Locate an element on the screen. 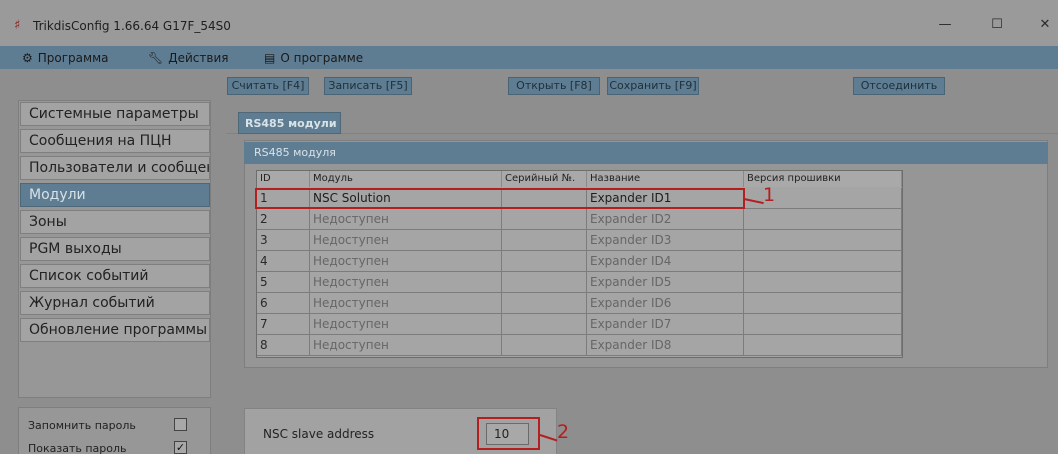 The height and width of the screenshot is (454, 1058). sidebar-item-zones: Зоны is located at coordinates (115, 222).